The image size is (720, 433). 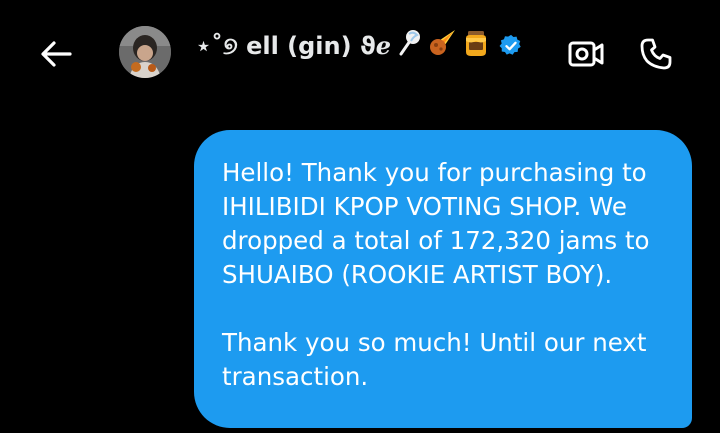 I want to click on video-call-button, so click(x=586, y=54).